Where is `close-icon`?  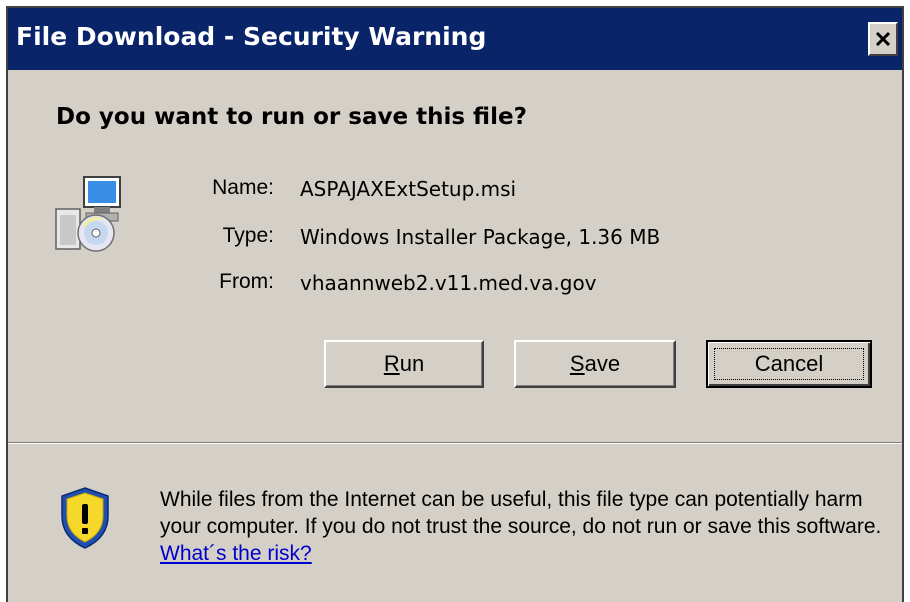 close-icon is located at coordinates (883, 39).